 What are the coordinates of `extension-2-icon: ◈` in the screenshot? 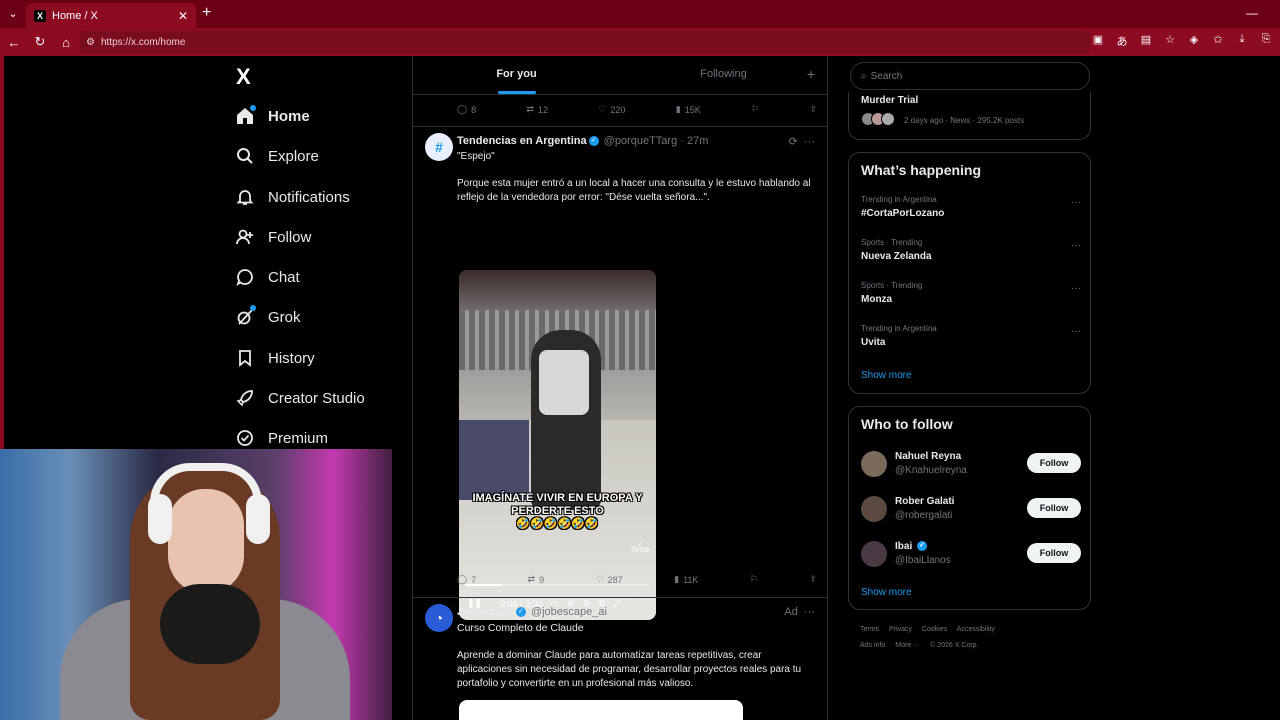 It's located at (1194, 41).